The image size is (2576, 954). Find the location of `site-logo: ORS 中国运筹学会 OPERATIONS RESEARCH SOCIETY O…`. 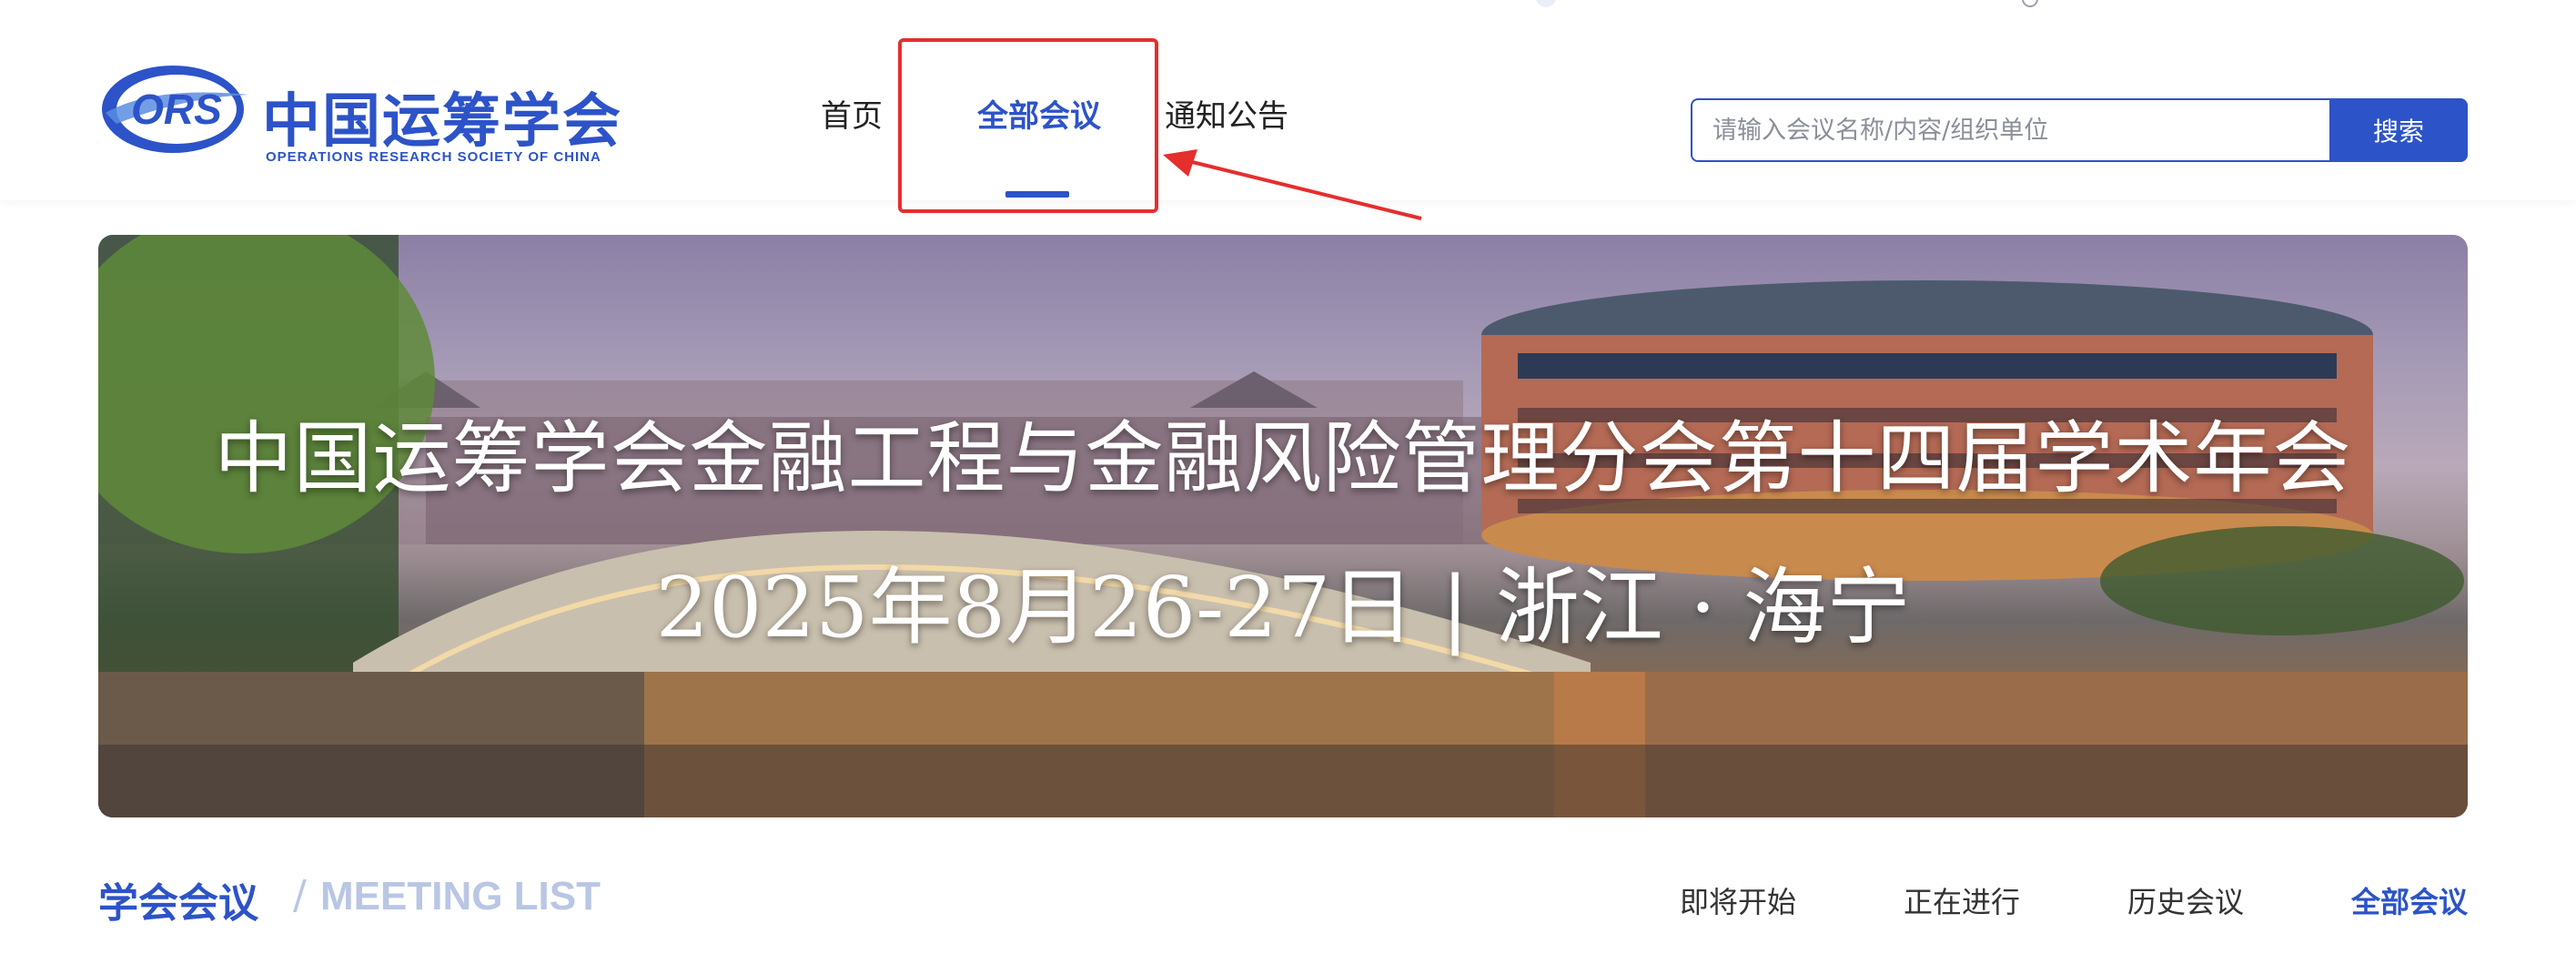

site-logo: ORS 中国运筹学会 OPERATIONS RESEARCH SOCIETY O… is located at coordinates (359, 118).